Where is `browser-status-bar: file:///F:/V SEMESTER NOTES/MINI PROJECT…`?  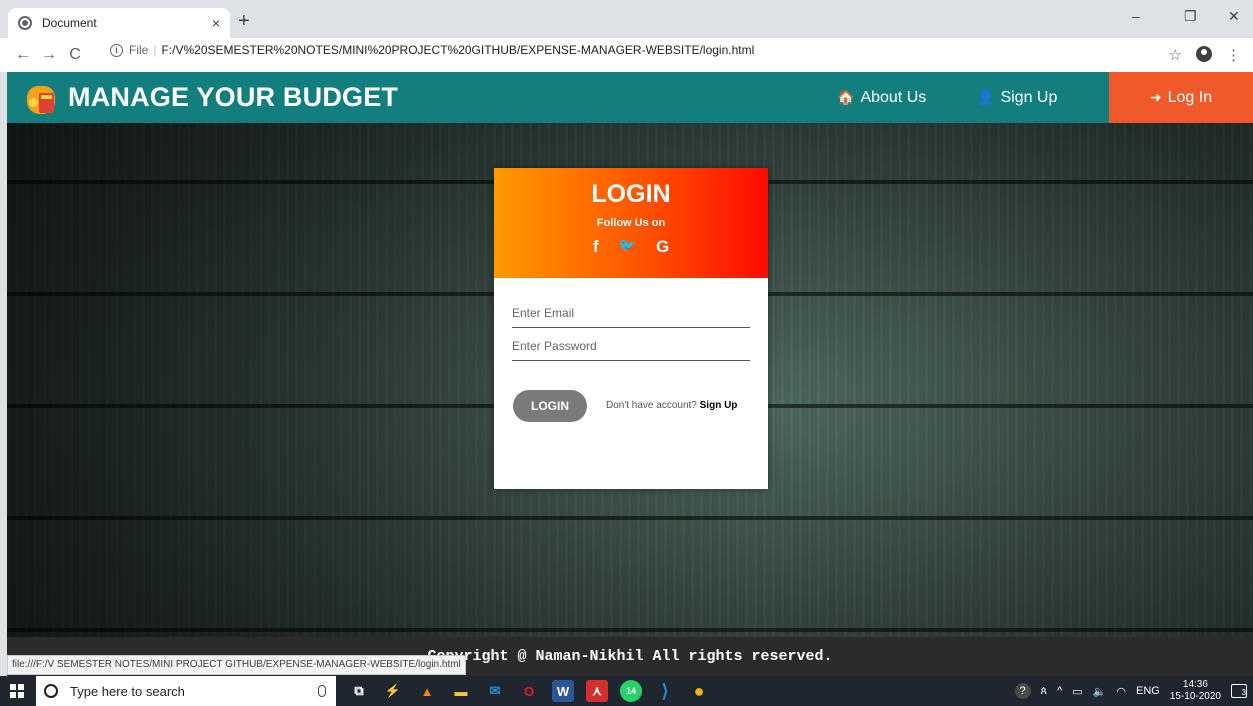 browser-status-bar: file:///F:/V SEMESTER NOTES/MINI PROJECT… is located at coordinates (236, 665).